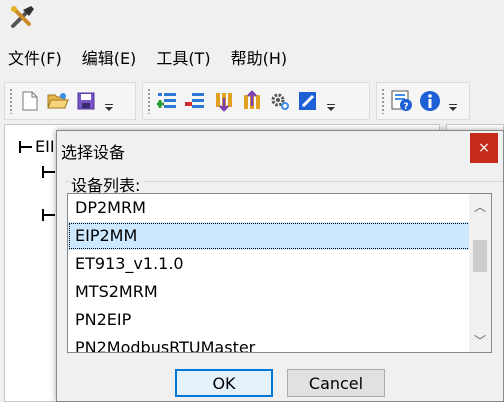 The image size is (504, 402). I want to click on tree-root-node: EII, so click(37, 146).